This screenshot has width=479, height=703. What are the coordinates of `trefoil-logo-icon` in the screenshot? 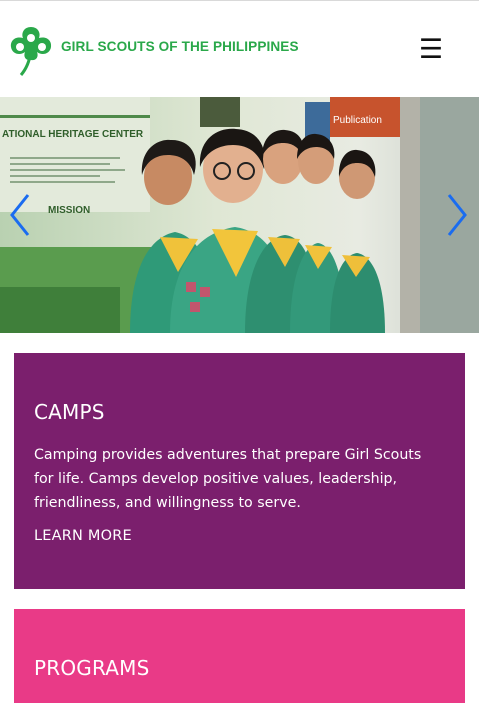 It's located at (31, 50).